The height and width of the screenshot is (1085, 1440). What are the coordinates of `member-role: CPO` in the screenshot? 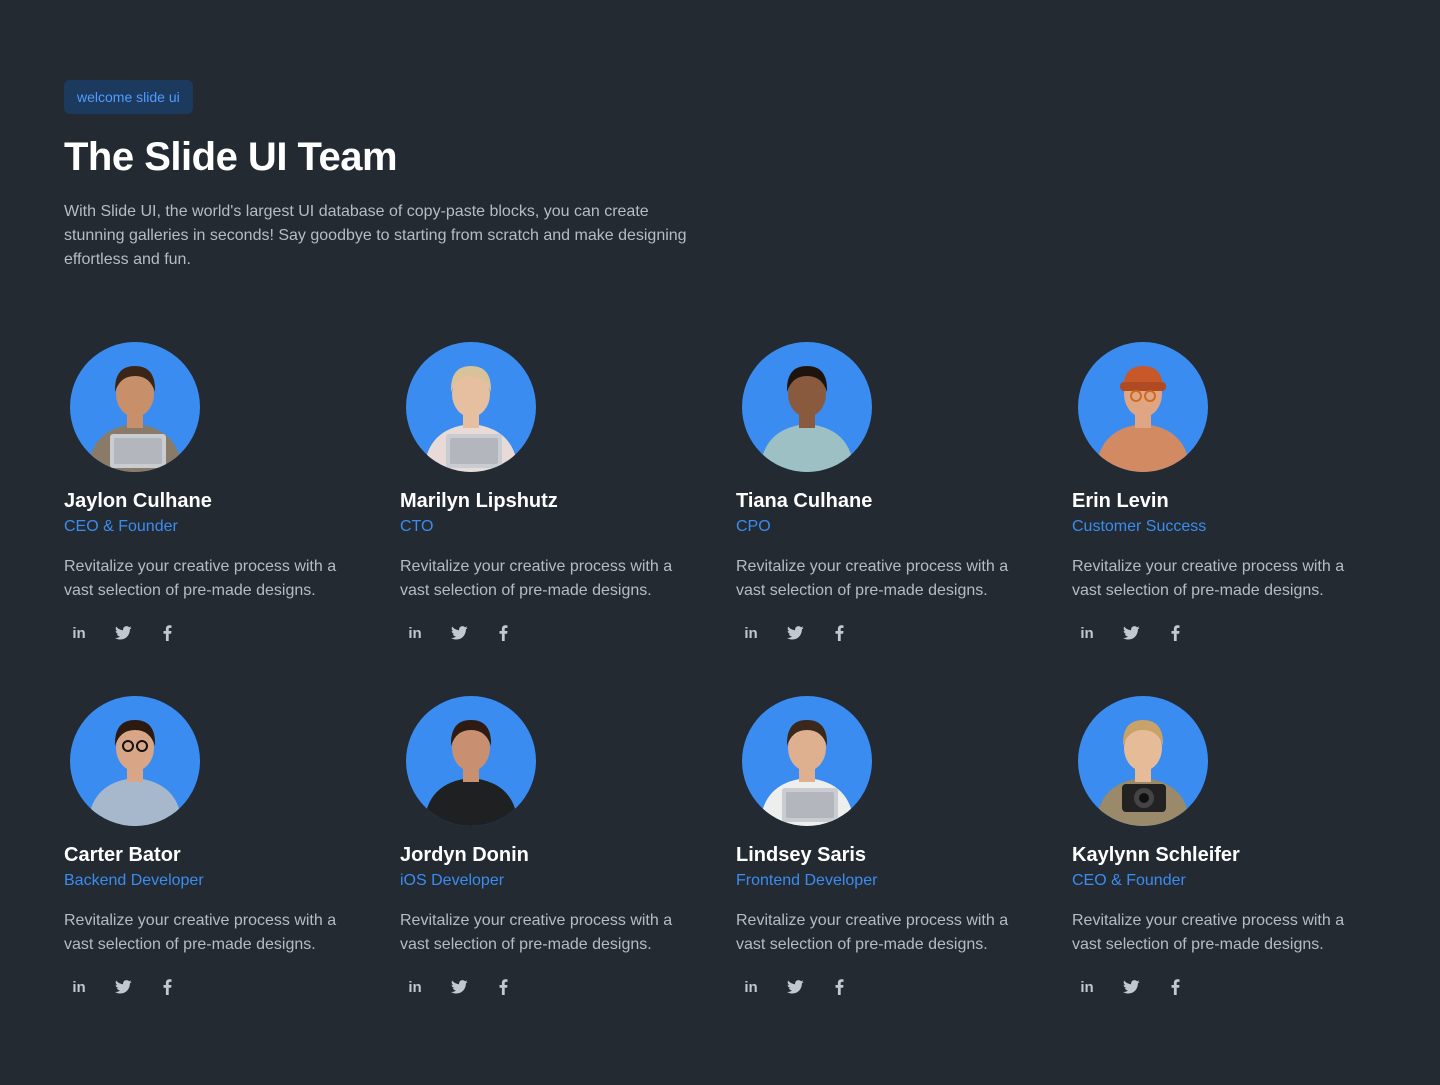 It's located at (753, 526).